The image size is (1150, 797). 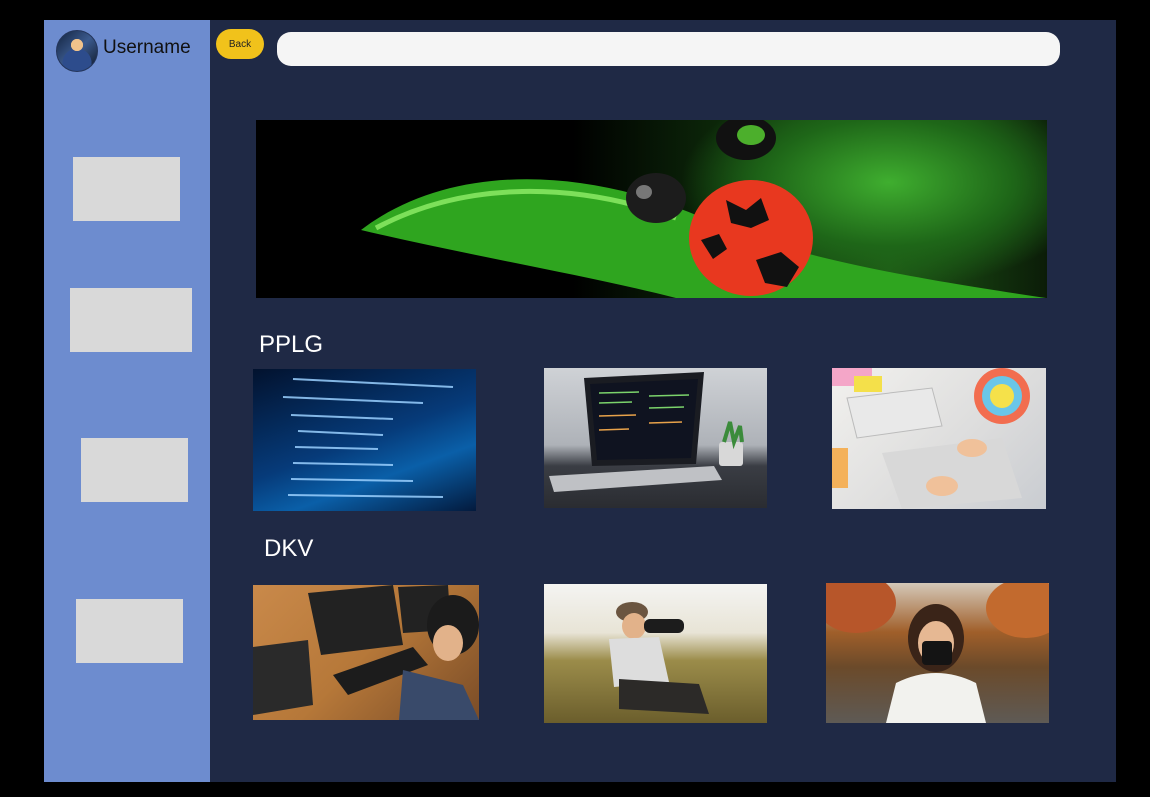 I want to click on image-programmer-at-desk, so click(x=366, y=652).